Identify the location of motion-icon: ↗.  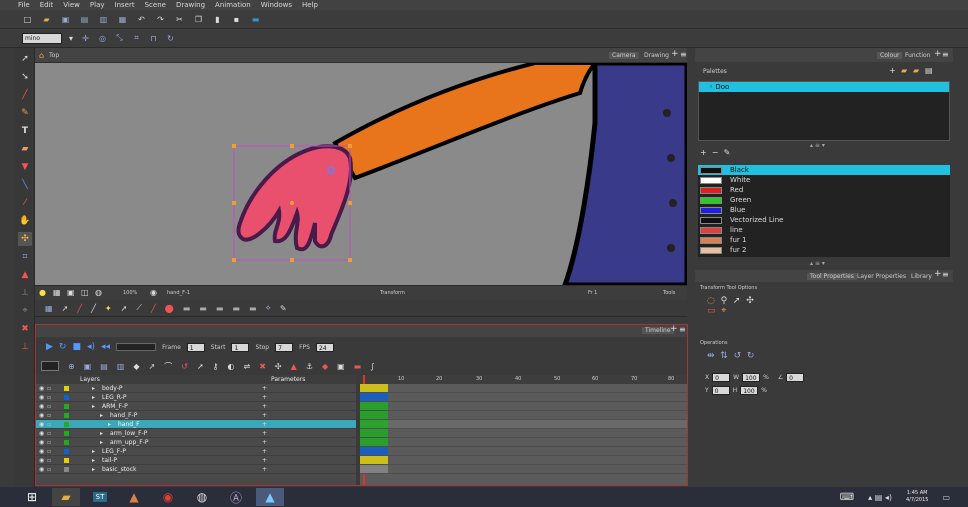
(152, 366).